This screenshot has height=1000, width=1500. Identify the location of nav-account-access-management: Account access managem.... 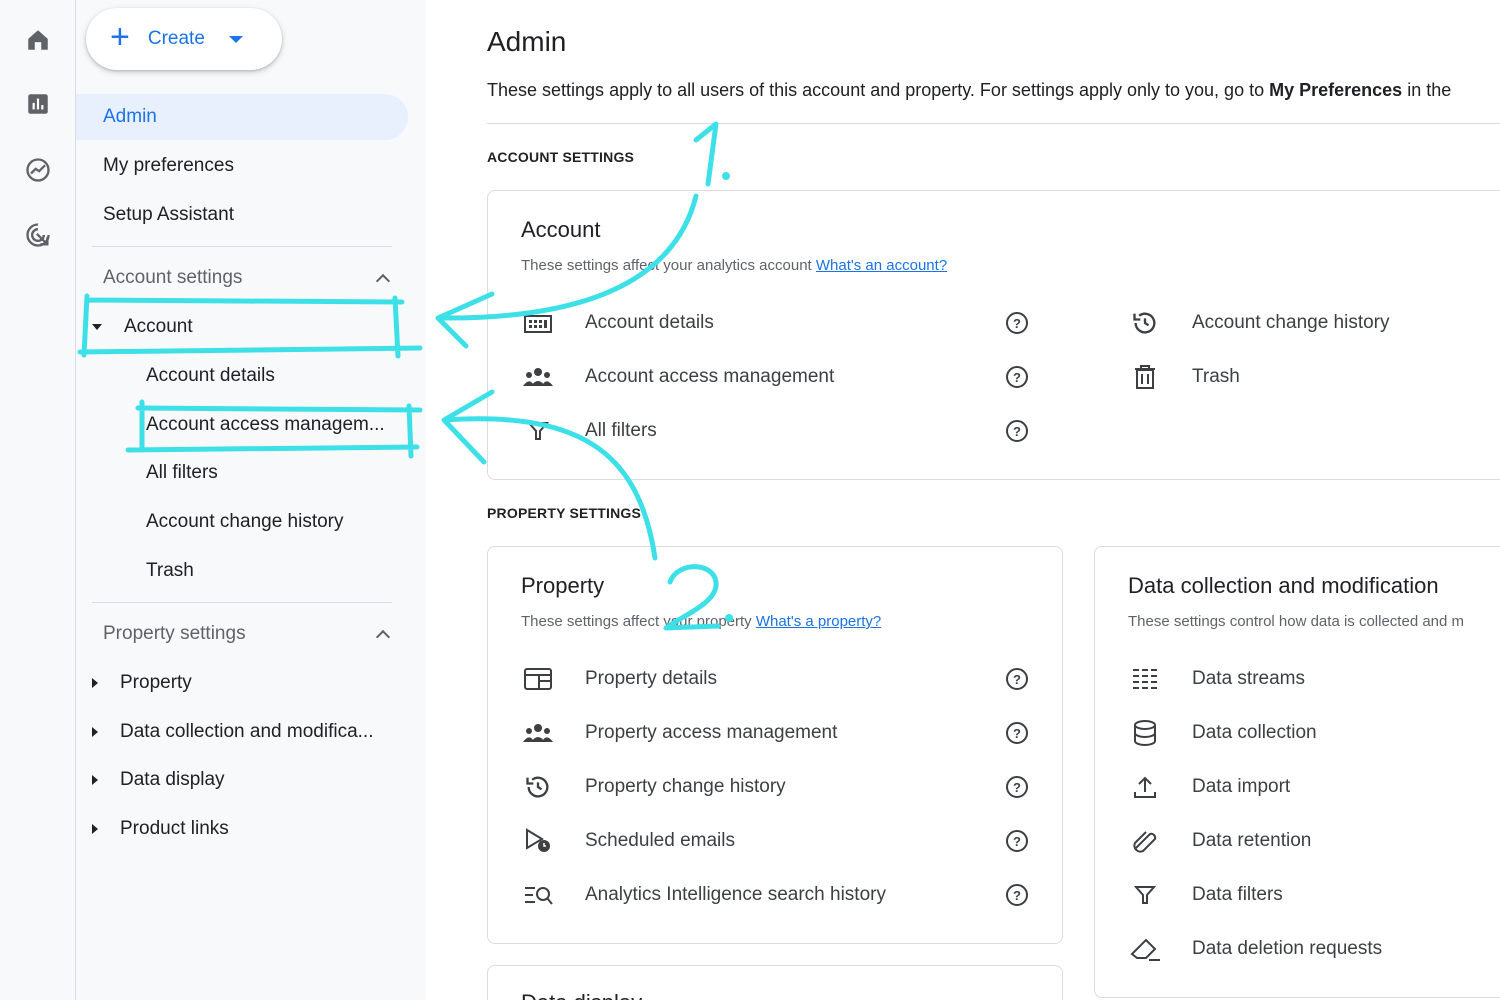
(277, 425).